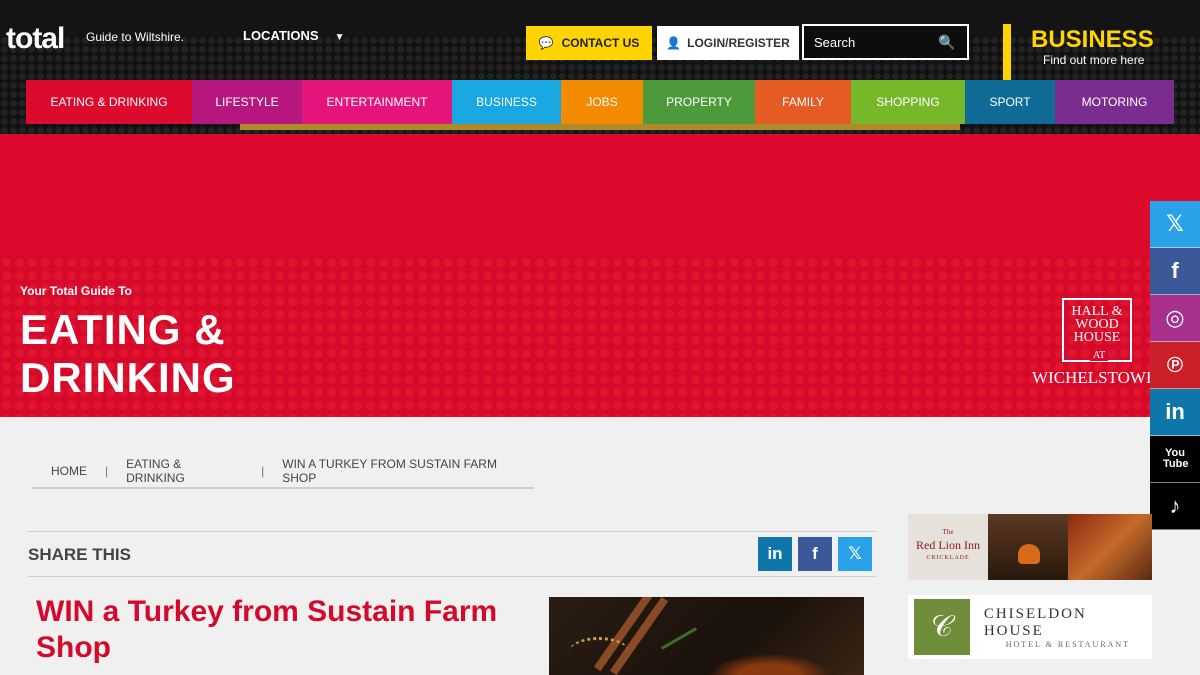 The height and width of the screenshot is (675, 1200). I want to click on nav-label: BUSINESS, so click(506, 102).